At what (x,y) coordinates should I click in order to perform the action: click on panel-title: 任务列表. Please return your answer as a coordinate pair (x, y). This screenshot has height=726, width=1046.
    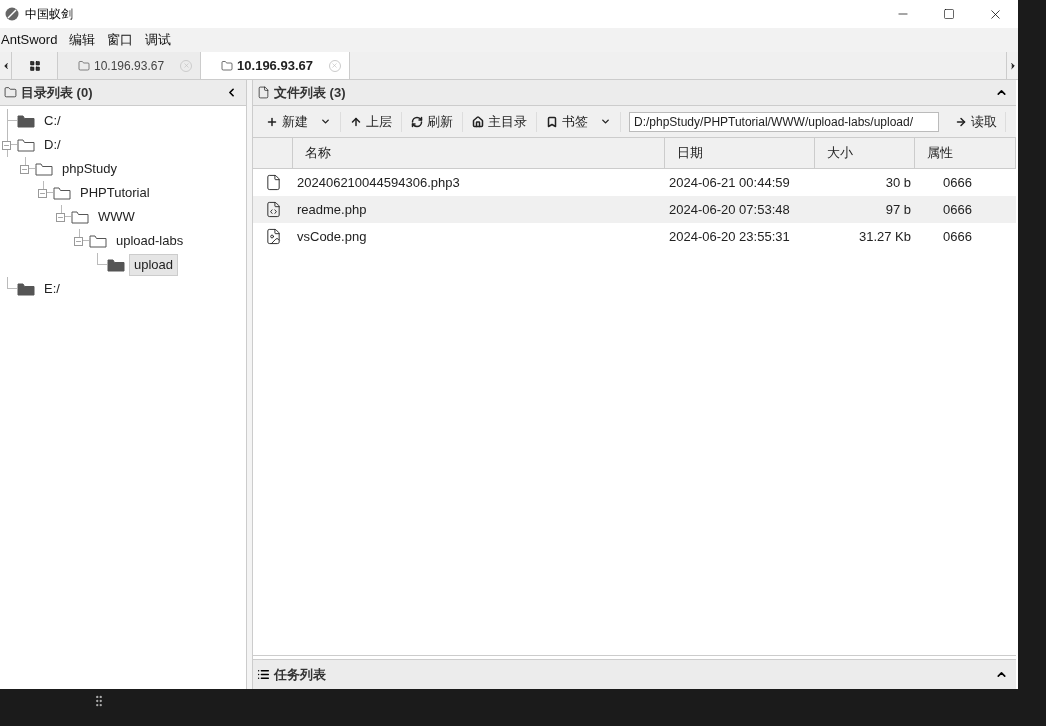
    Looking at the image, I should click on (300, 674).